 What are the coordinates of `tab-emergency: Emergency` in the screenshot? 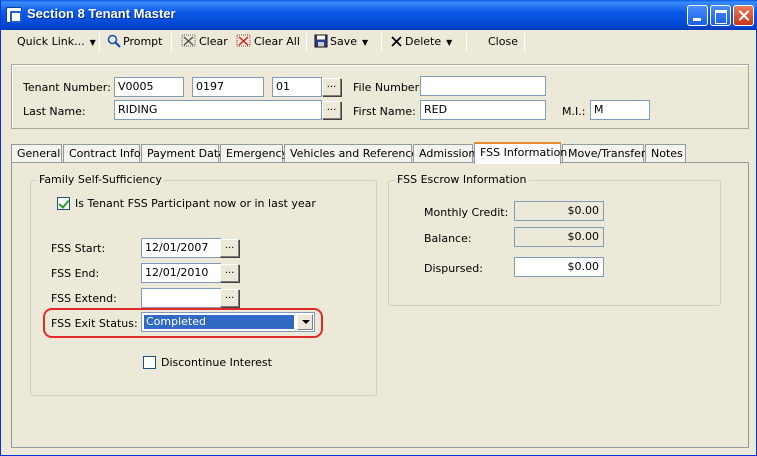 It's located at (254, 153).